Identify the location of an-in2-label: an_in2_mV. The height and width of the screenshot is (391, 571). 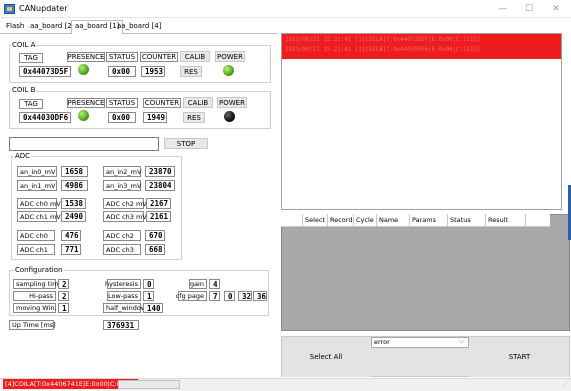
(122, 171).